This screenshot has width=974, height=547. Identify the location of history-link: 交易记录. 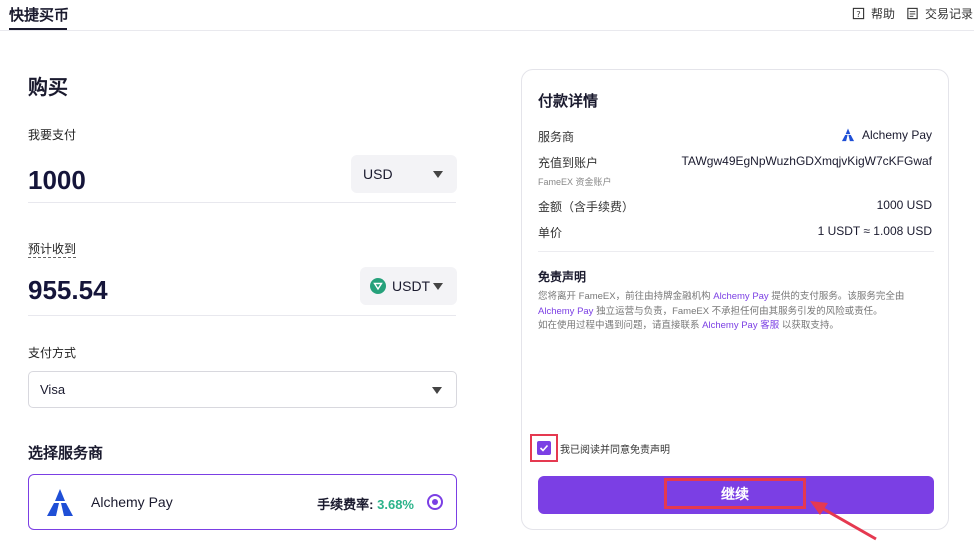
(939, 13).